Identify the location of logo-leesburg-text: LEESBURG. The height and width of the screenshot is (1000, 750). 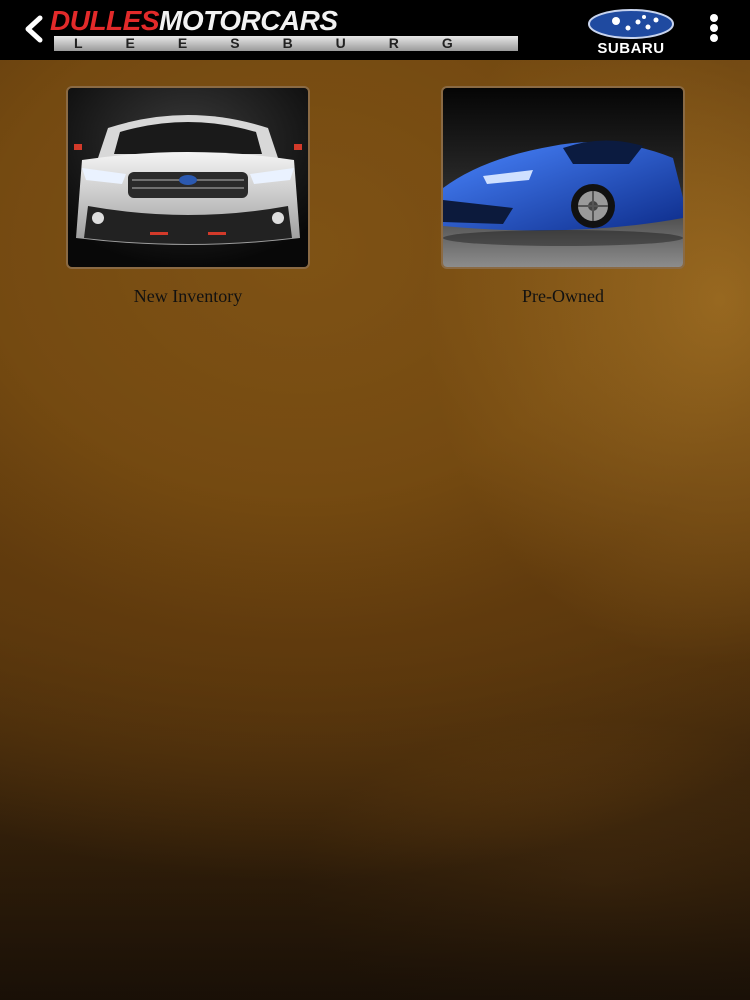
(286, 43).